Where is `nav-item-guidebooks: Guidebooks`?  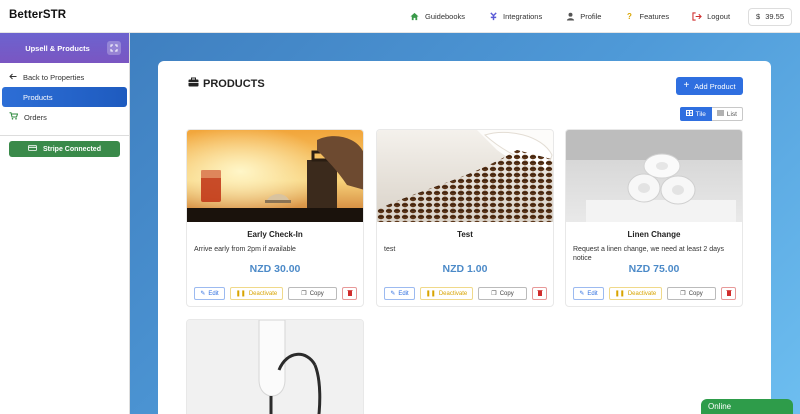
nav-item-guidebooks: Guidebooks is located at coordinates (437, 17).